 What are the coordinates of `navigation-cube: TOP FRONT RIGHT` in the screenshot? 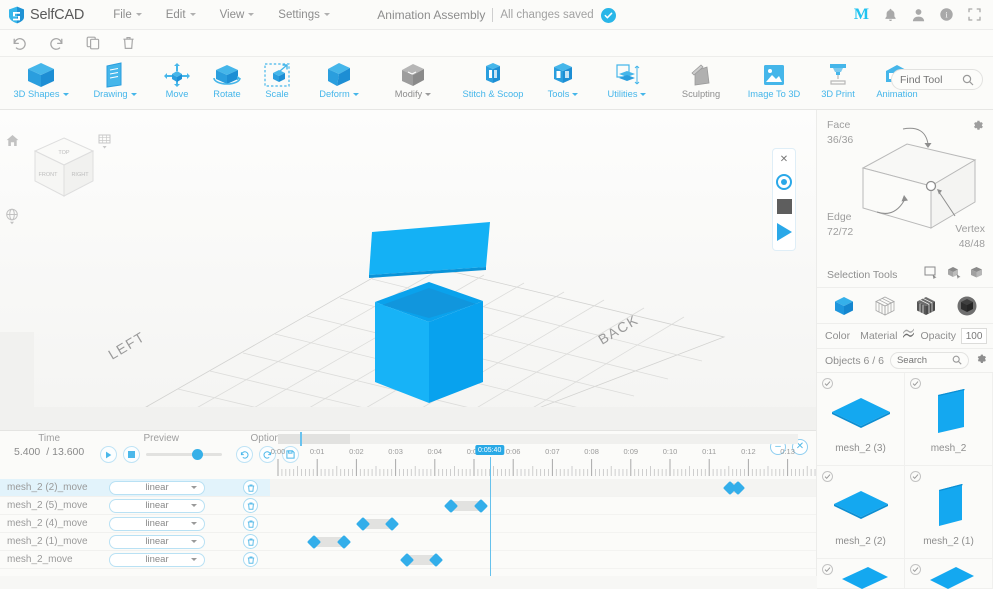 It's located at (64, 168).